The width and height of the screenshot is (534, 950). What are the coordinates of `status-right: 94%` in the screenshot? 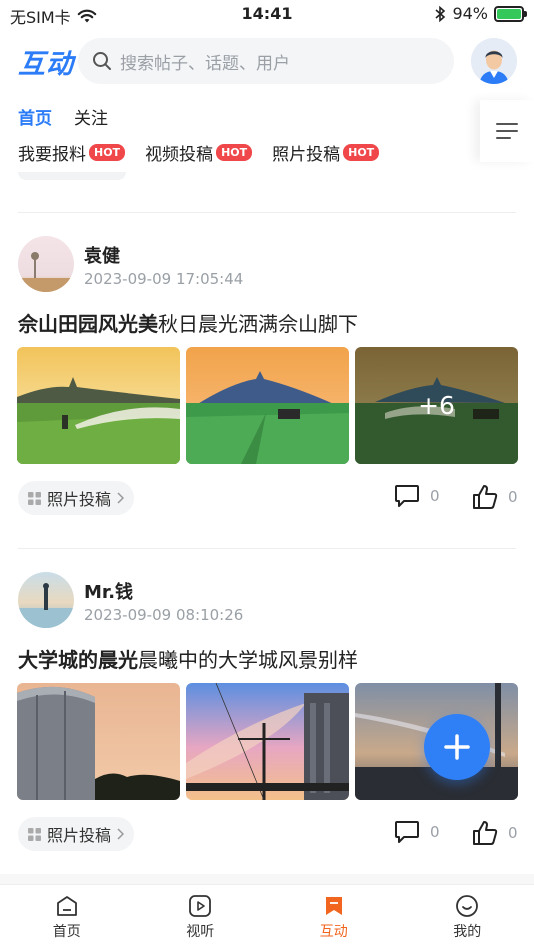 It's located at (480, 13).